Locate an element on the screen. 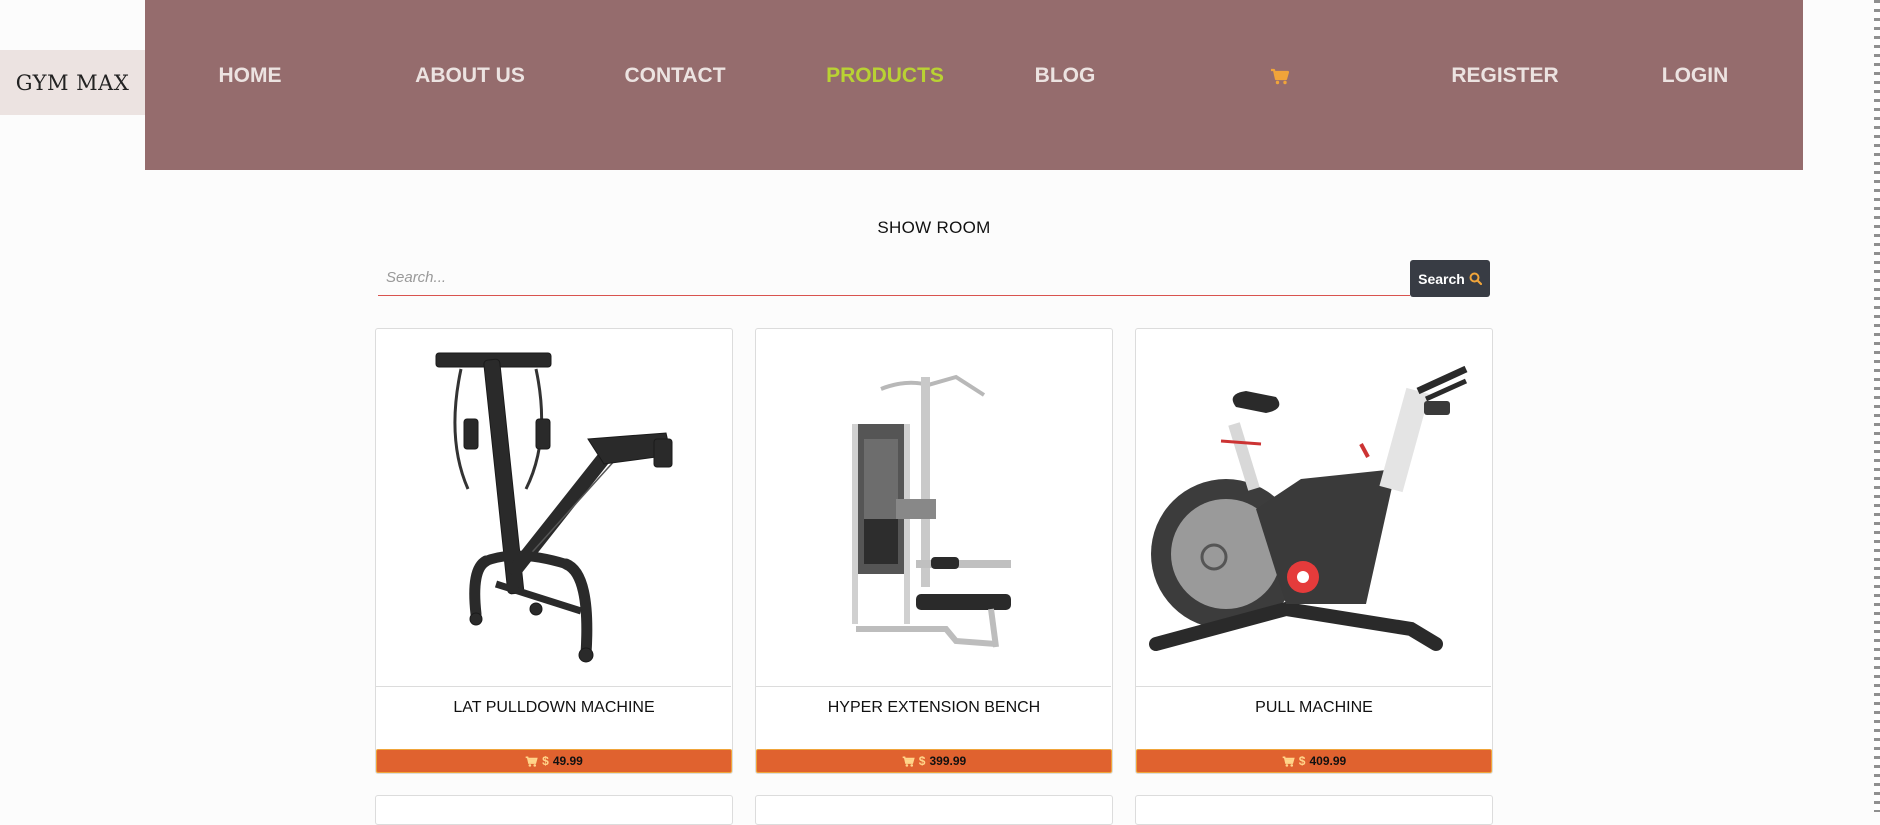  window-edge is located at coordinates (1877, 406).